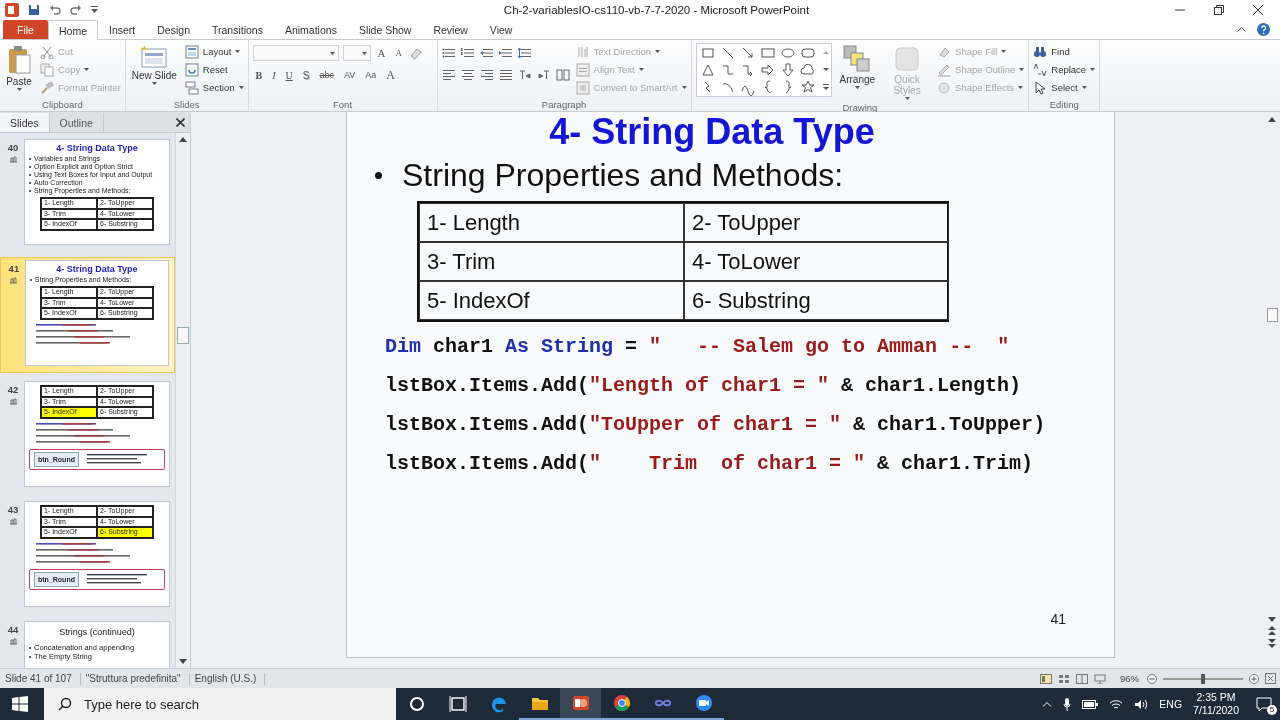 The image size is (1280, 720). Describe the element at coordinates (704, 386) in the screenshot. I see `code-line: lstBox.Items.Add("Length of char1 = " & char1.Length)` at that location.